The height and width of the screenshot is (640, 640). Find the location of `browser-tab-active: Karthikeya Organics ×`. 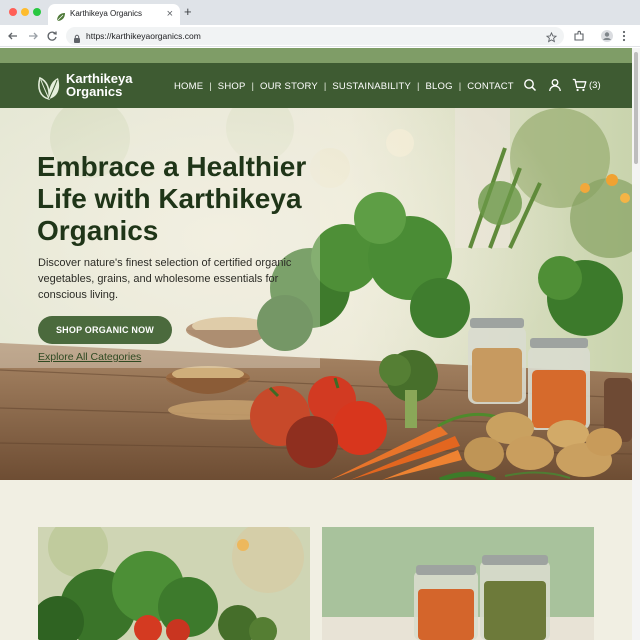

browser-tab-active: Karthikeya Organics × is located at coordinates (114, 14).